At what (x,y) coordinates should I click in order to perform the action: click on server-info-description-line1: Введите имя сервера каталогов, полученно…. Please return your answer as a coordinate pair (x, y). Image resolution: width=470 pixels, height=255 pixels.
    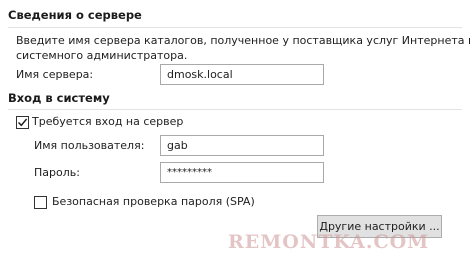
    Looking at the image, I should click on (243, 40).